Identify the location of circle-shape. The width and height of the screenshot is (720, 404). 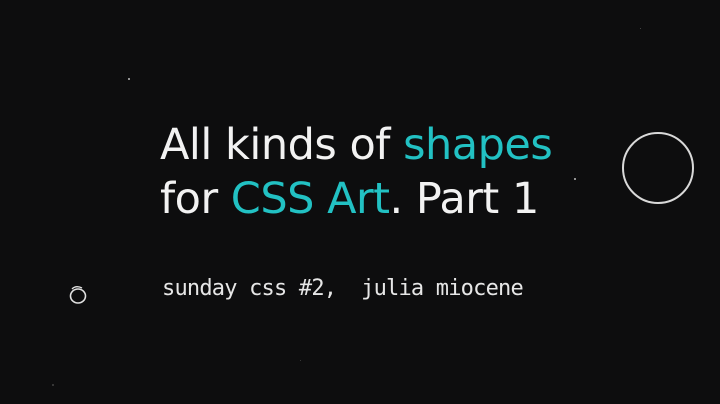
(658, 168).